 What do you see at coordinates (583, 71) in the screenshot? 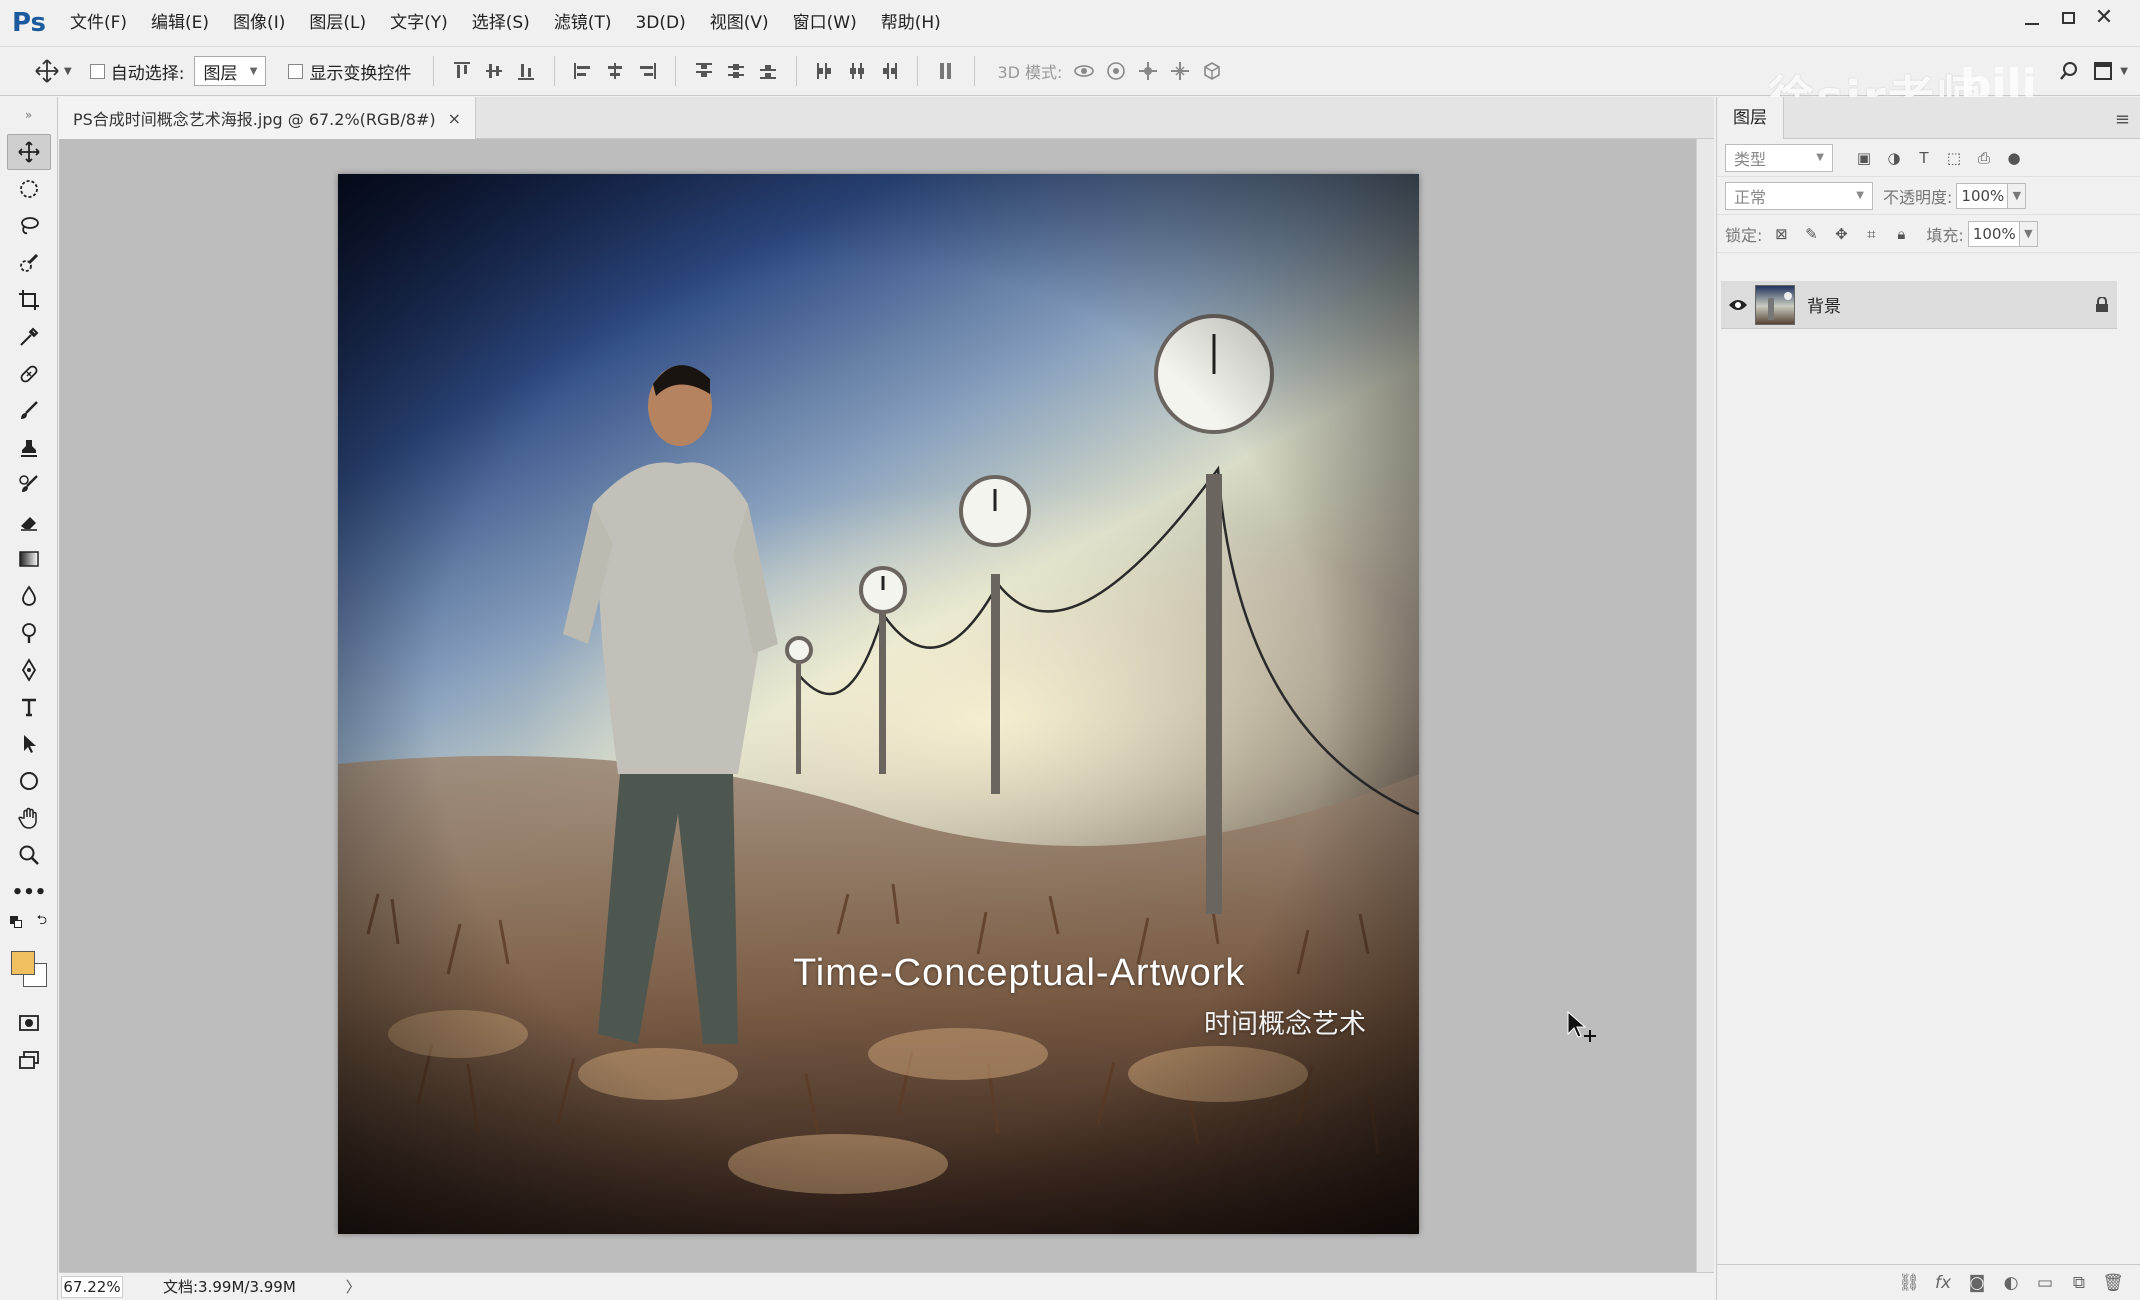
I see `align-left-icon` at bounding box center [583, 71].